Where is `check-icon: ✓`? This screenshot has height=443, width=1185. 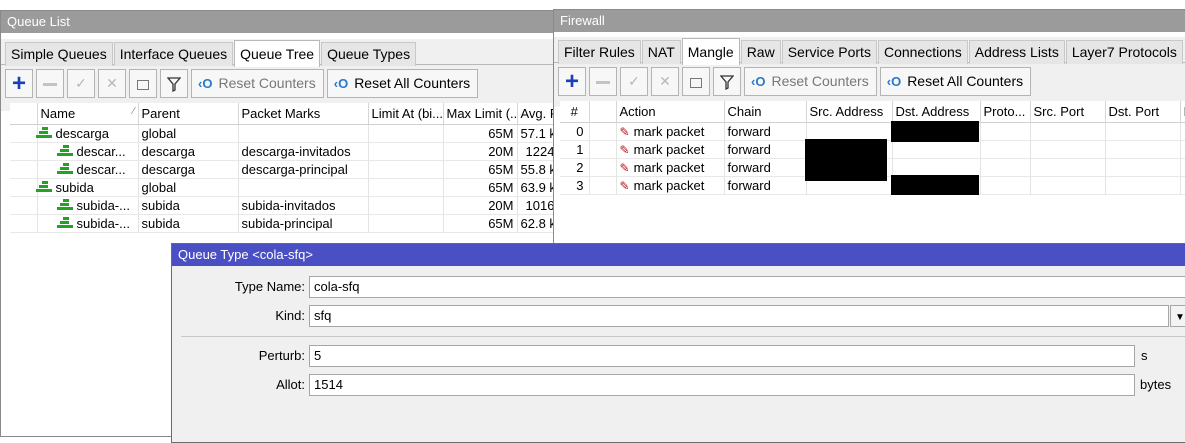
check-icon: ✓ is located at coordinates (634, 81).